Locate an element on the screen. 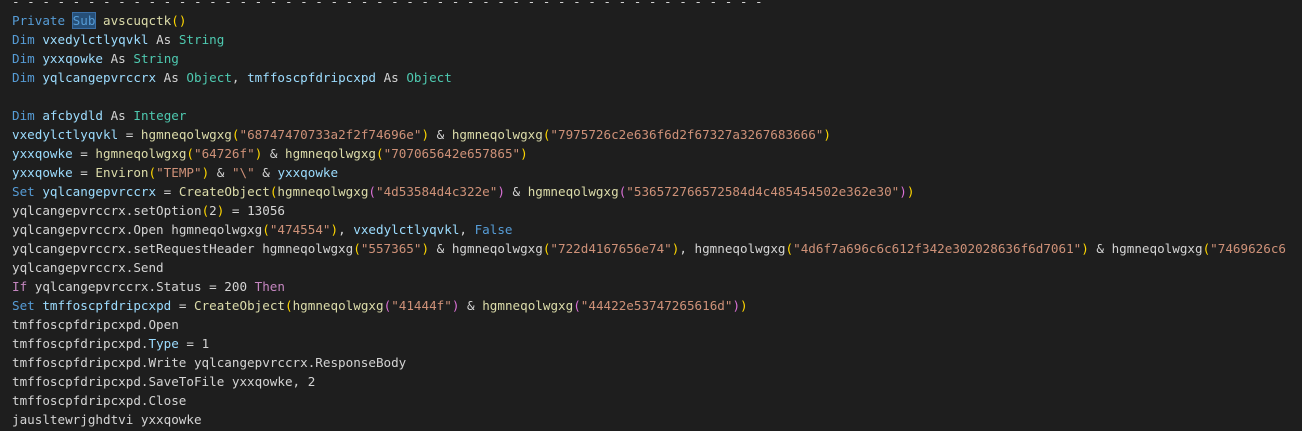 This screenshot has width=1302, height=431. code-line: tmffoscpfdripcxpd.Open is located at coordinates (649, 324).